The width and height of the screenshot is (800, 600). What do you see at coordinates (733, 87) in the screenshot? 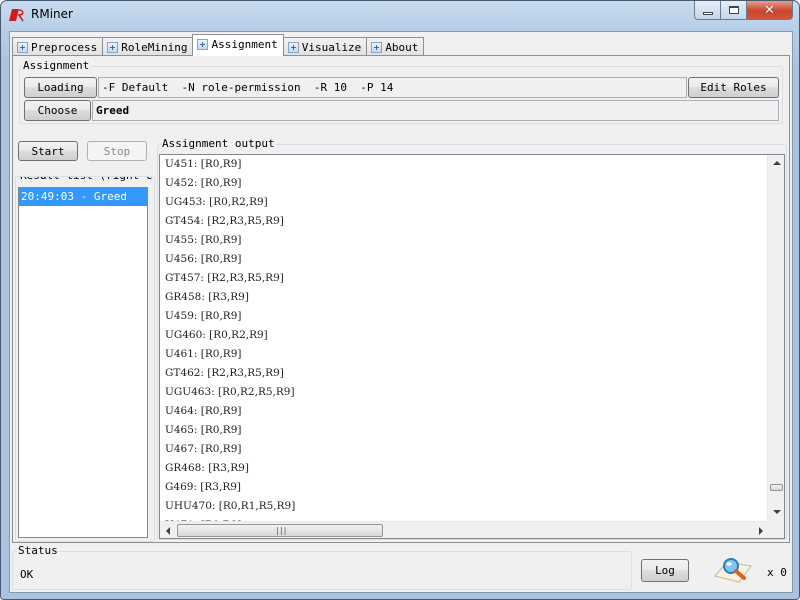
I see `edit-roles-button: Edit Roles` at bounding box center [733, 87].